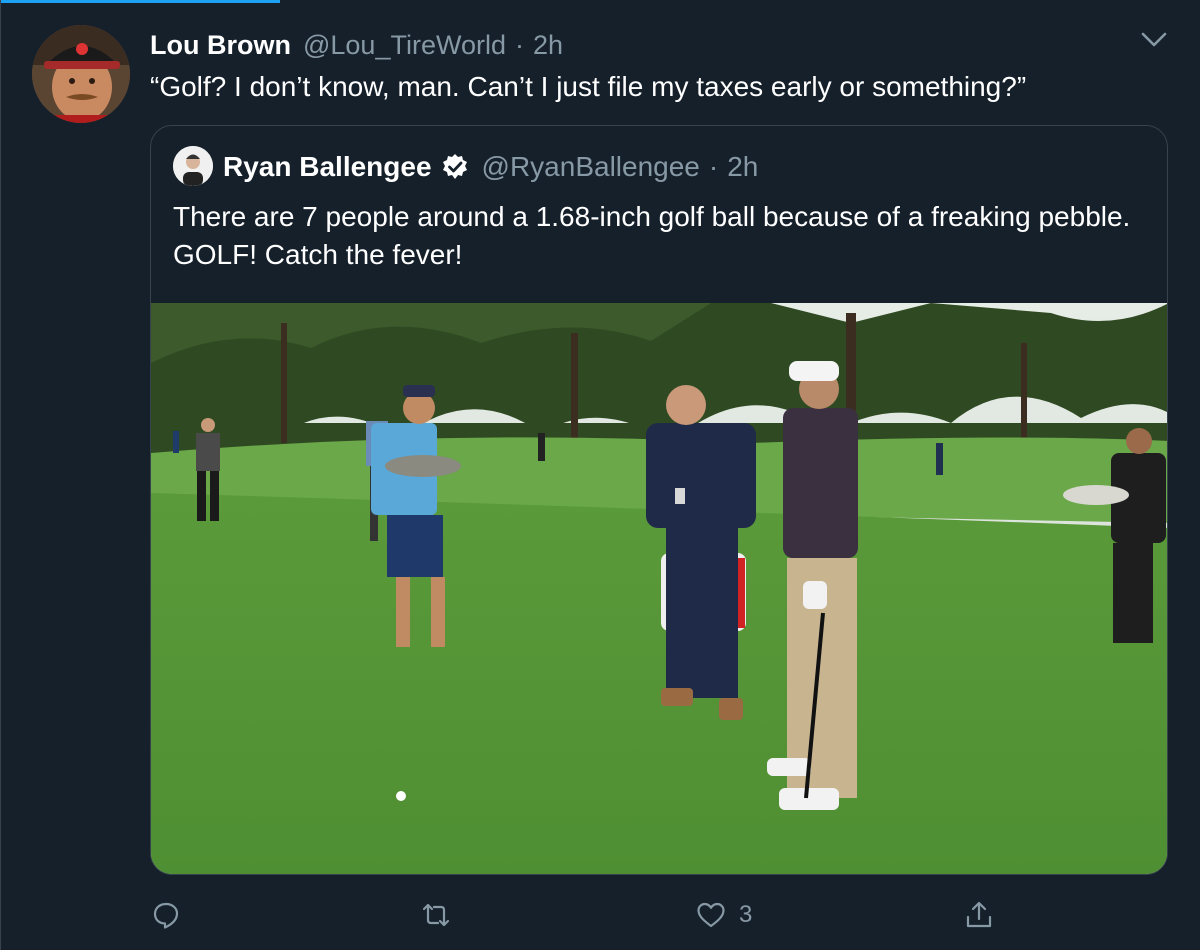 Image resolution: width=1200 pixels, height=950 pixels. I want to click on author-handle: @Lou_TireWorld, so click(404, 45).